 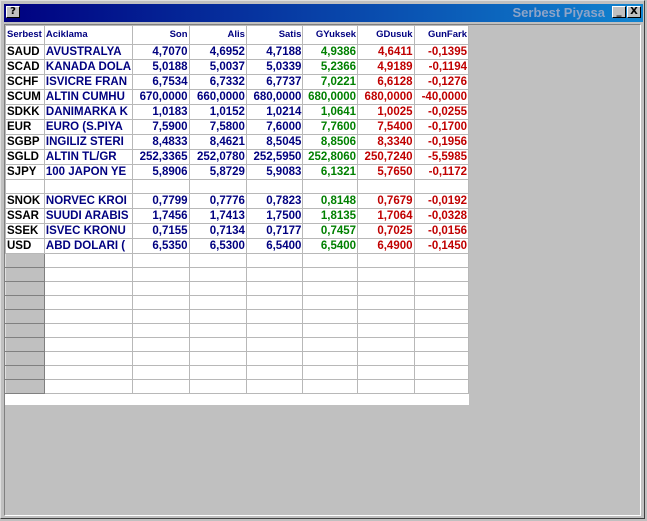 I want to click on col-header-gunfark: GunFark, so click(x=441, y=35).